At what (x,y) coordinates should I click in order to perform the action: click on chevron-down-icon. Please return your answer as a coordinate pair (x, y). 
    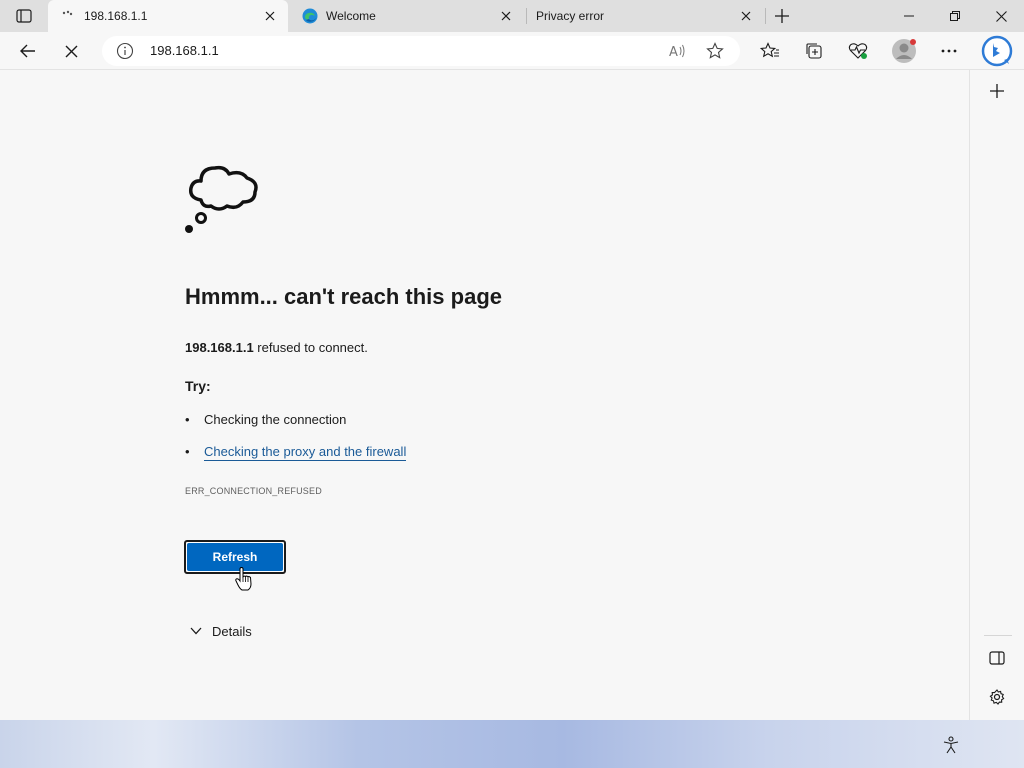
    Looking at the image, I should click on (196, 631).